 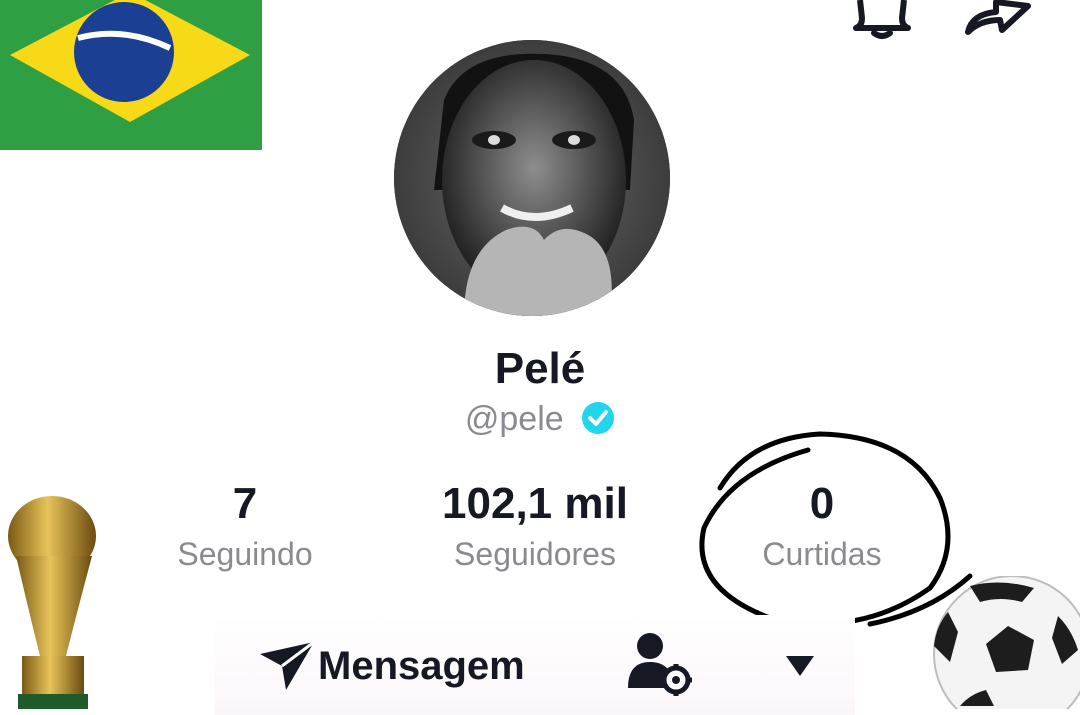 What do you see at coordinates (287, 665) in the screenshot?
I see `send-icon` at bounding box center [287, 665].